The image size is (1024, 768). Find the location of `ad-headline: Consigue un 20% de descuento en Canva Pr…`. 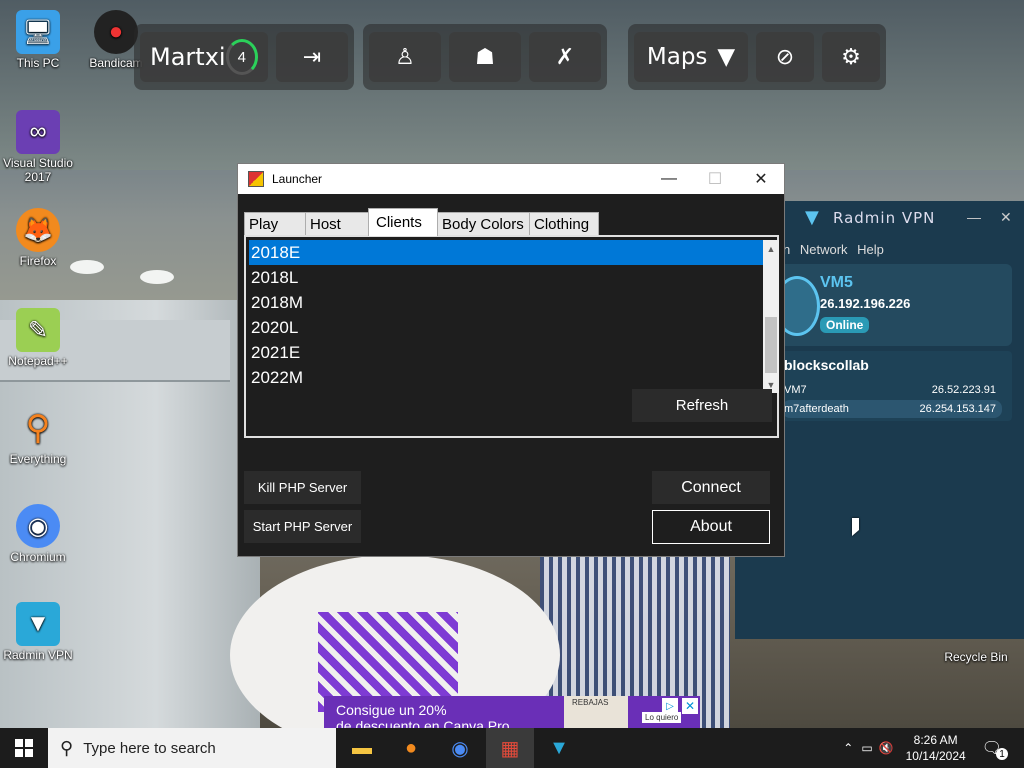

ad-headline: Consigue un 20% de descuento en Canva Pr… is located at coordinates (423, 715).